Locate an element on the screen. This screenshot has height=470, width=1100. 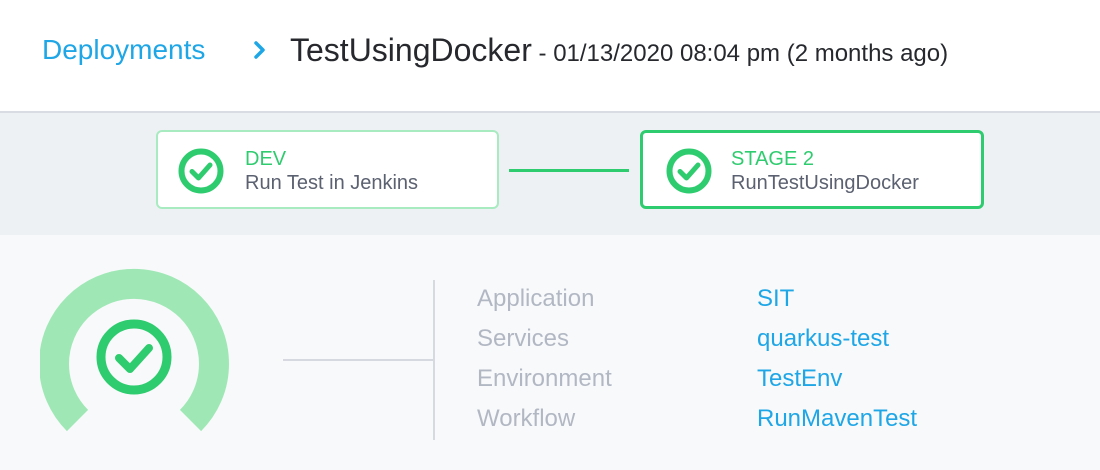
stage-description: RunTestUsingDocker is located at coordinates (825, 183).